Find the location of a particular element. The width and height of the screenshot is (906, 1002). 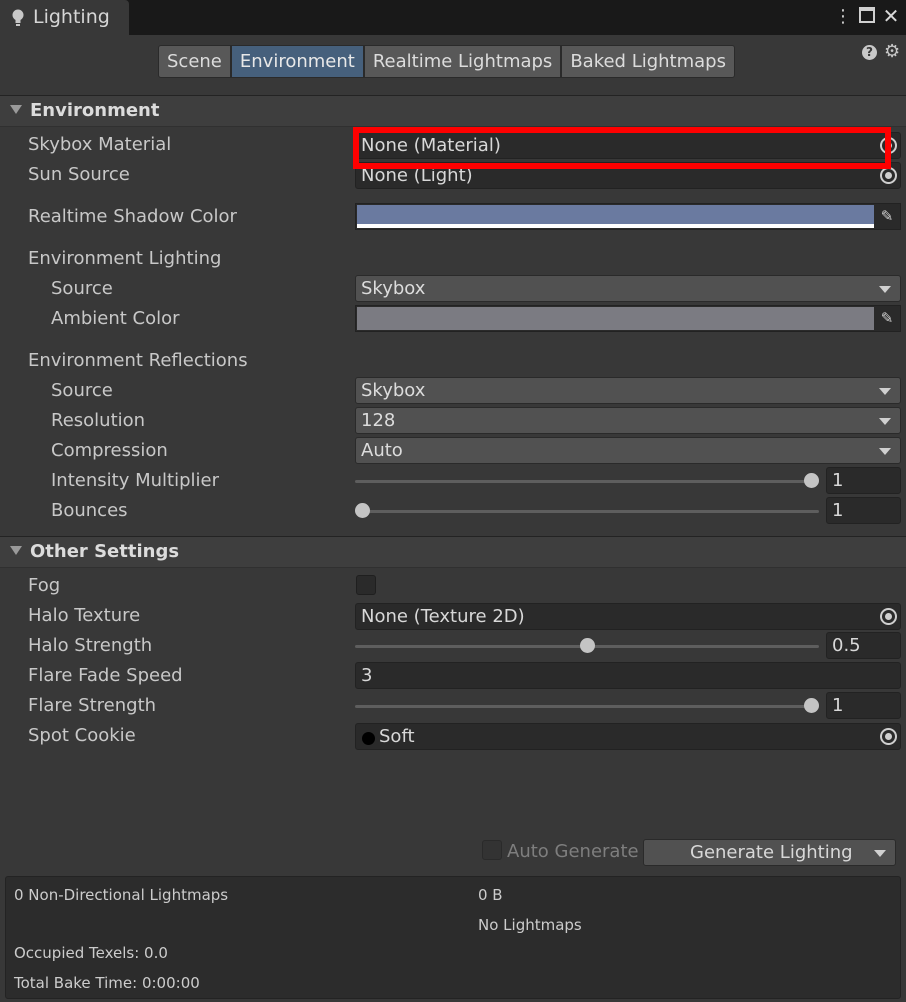

halo-strength-slider-thumb is located at coordinates (587, 645).